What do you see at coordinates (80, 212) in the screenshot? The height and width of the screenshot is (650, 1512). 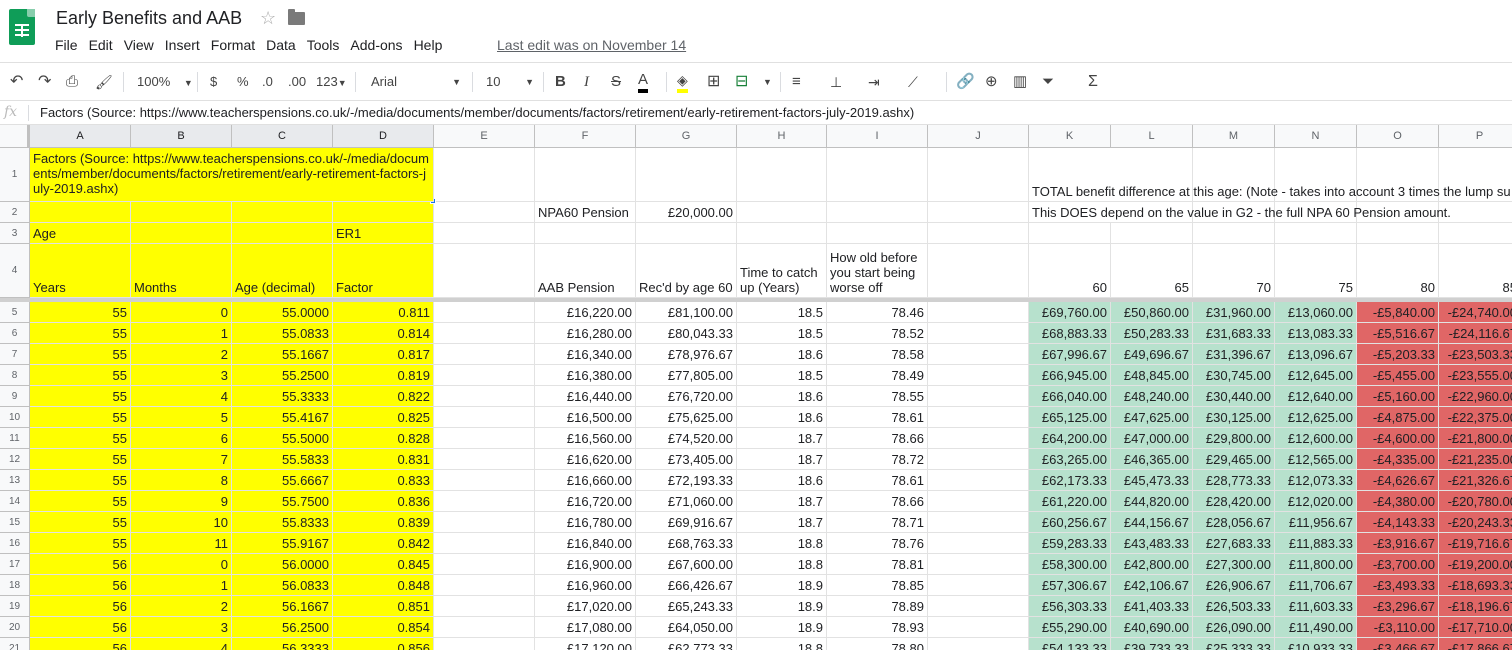 I see `cell-a2` at bounding box center [80, 212].